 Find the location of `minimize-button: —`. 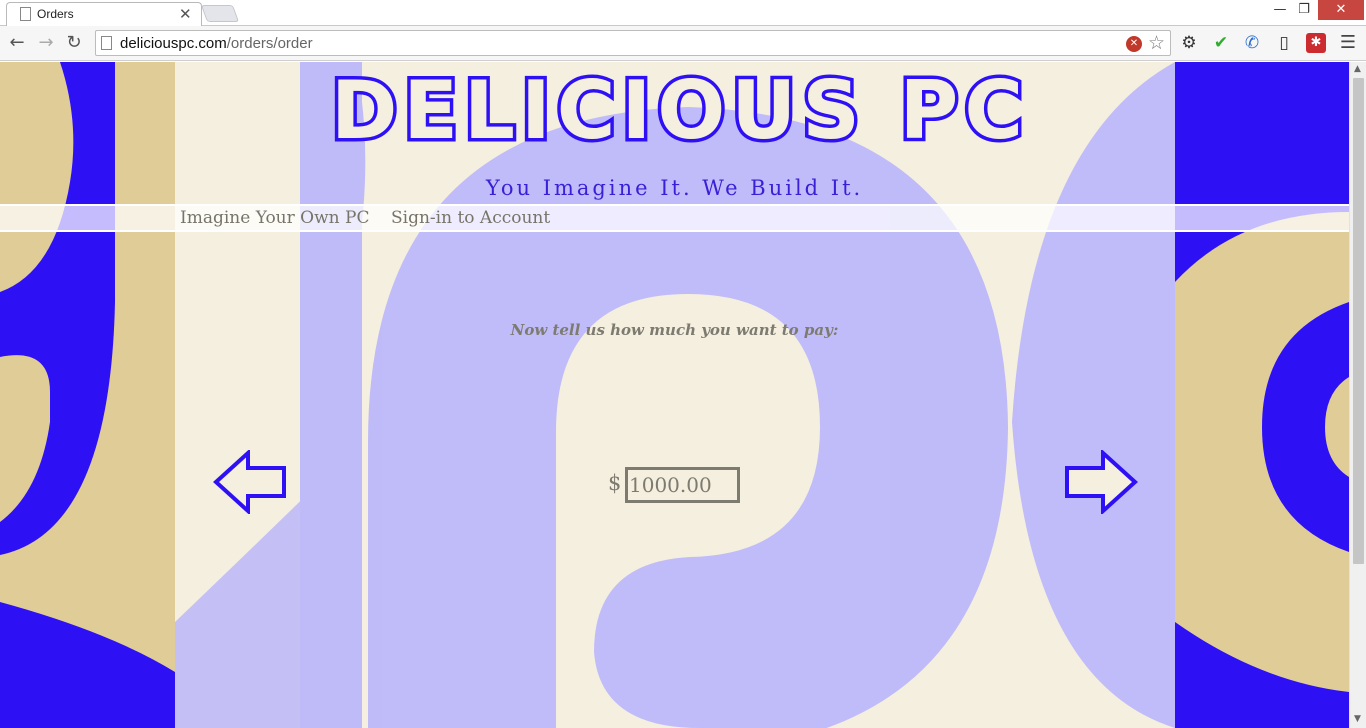

minimize-button: — is located at coordinates (1280, 10).